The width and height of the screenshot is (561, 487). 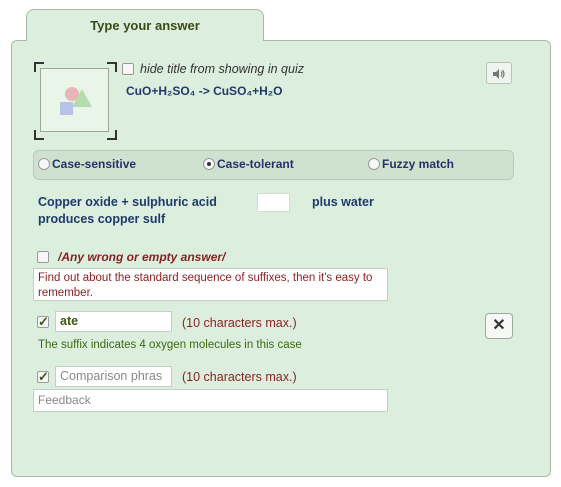 I want to click on radio-fuzzy-match-label: Fuzzy match, so click(x=418, y=164).